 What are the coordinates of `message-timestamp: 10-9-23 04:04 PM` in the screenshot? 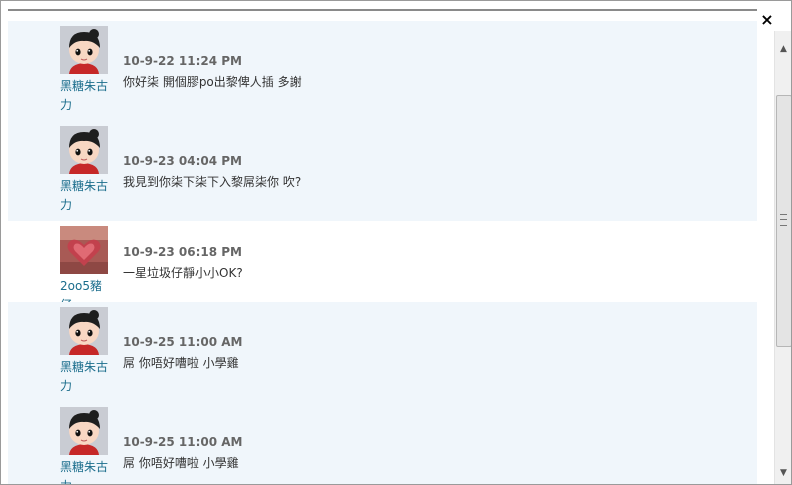 It's located at (182, 161).